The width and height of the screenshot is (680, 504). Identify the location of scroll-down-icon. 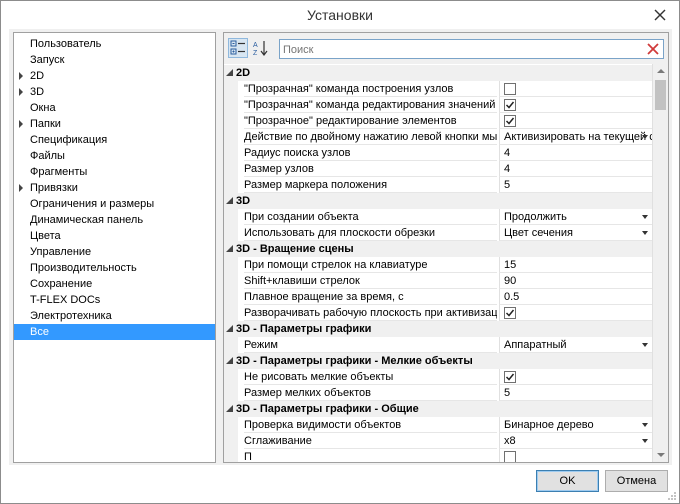
(661, 455).